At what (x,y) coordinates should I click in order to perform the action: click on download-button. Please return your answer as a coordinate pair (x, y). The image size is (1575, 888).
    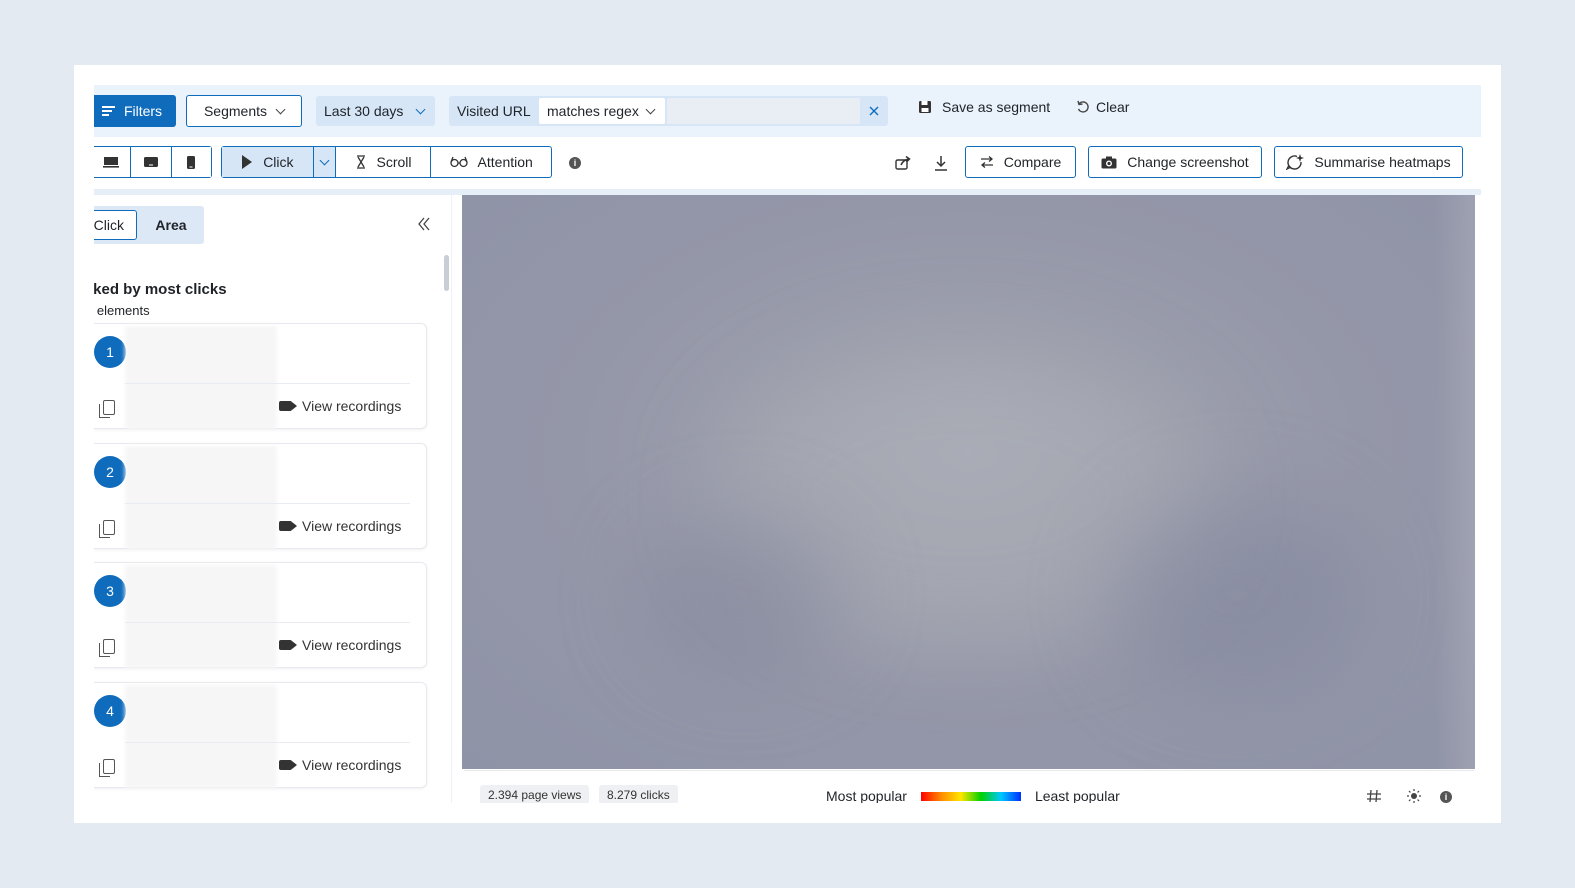
    Looking at the image, I should click on (941, 163).